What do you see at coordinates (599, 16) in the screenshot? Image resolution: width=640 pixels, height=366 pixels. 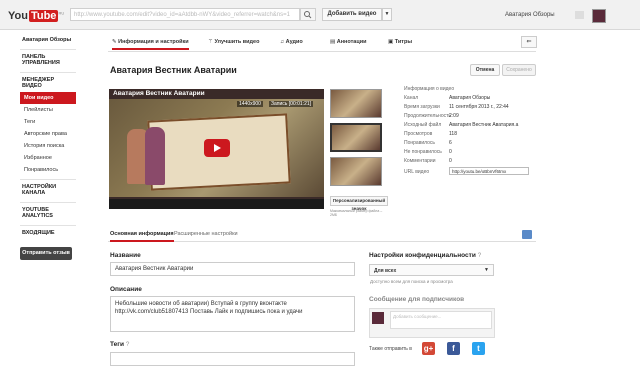 I see `avatar` at bounding box center [599, 16].